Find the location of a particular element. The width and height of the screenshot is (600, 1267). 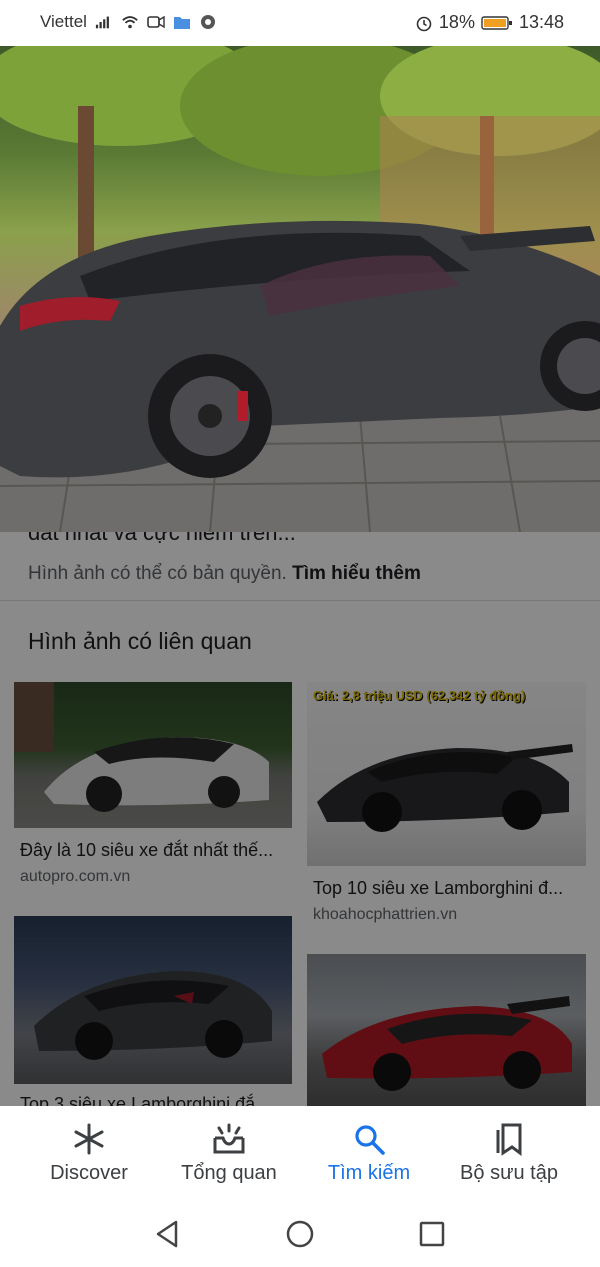

folder-icon is located at coordinates (182, 22).